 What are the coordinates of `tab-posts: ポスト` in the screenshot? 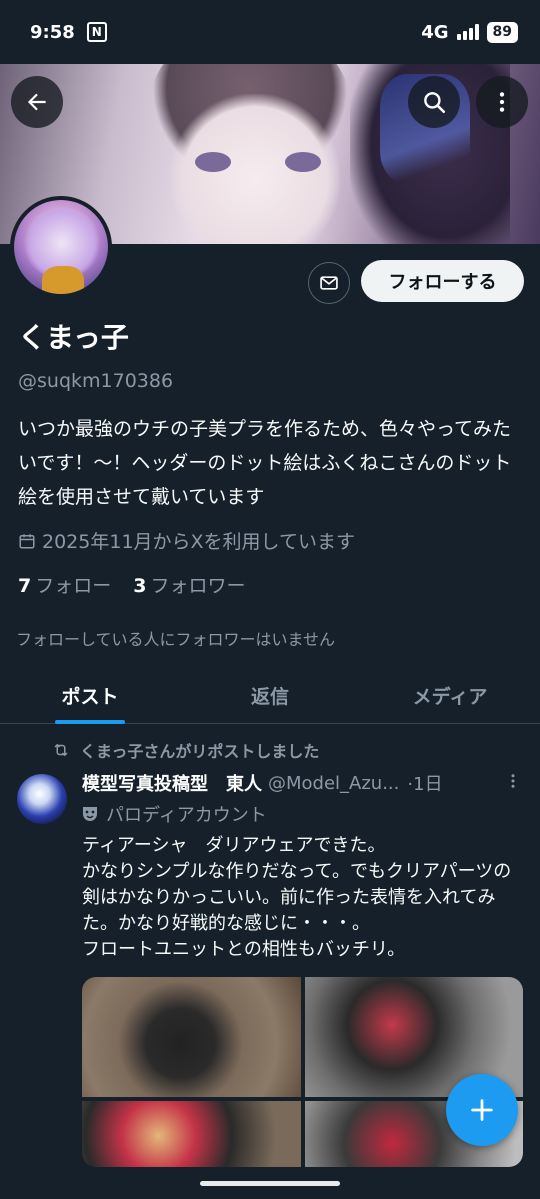 It's located at (90, 695).